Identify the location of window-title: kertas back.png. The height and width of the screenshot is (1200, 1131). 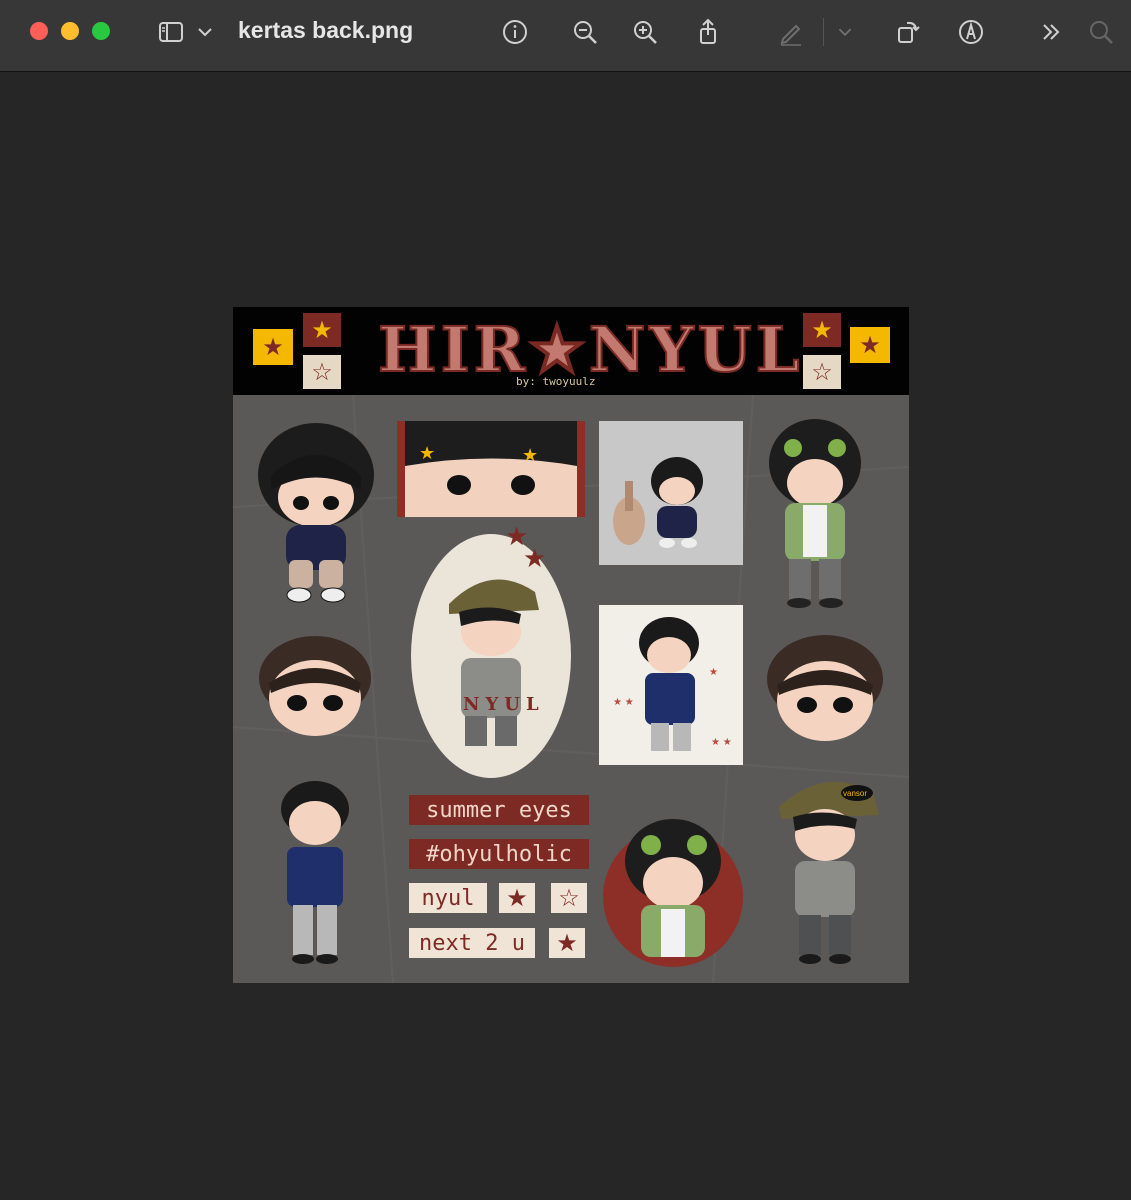
(326, 30).